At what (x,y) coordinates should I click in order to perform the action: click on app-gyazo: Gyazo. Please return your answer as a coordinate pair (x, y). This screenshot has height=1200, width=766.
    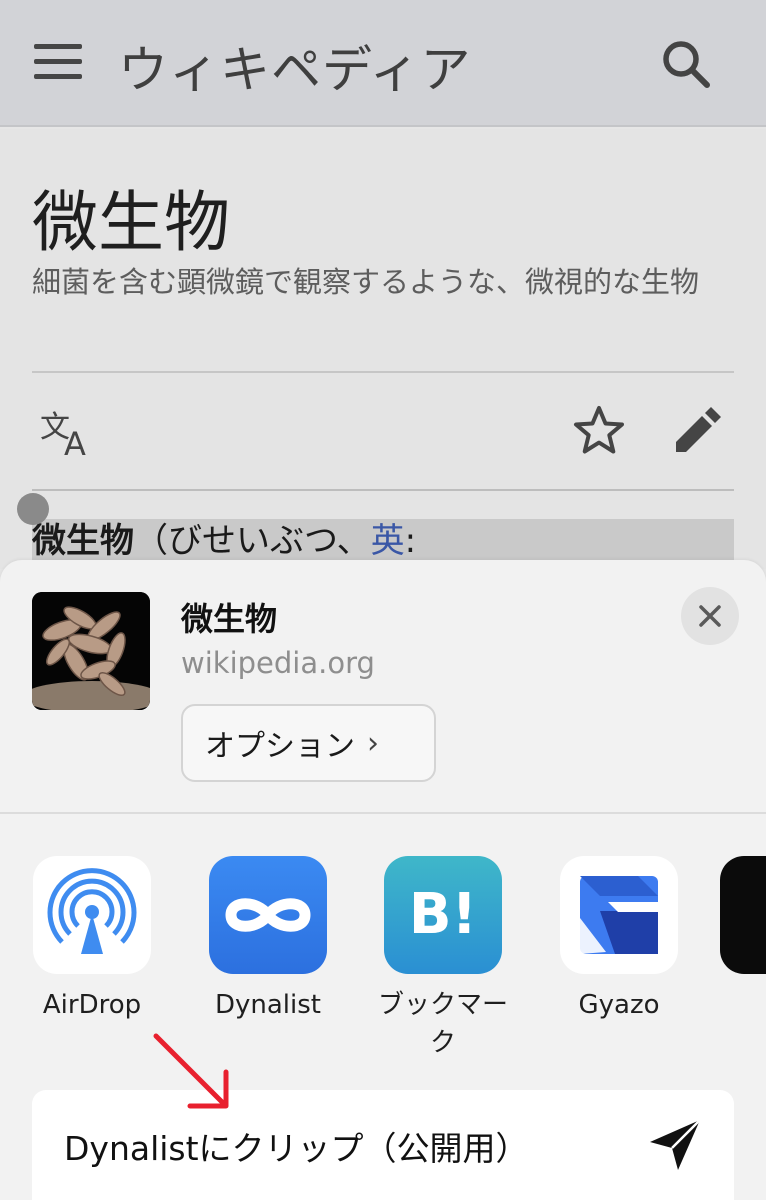
    Looking at the image, I should click on (619, 940).